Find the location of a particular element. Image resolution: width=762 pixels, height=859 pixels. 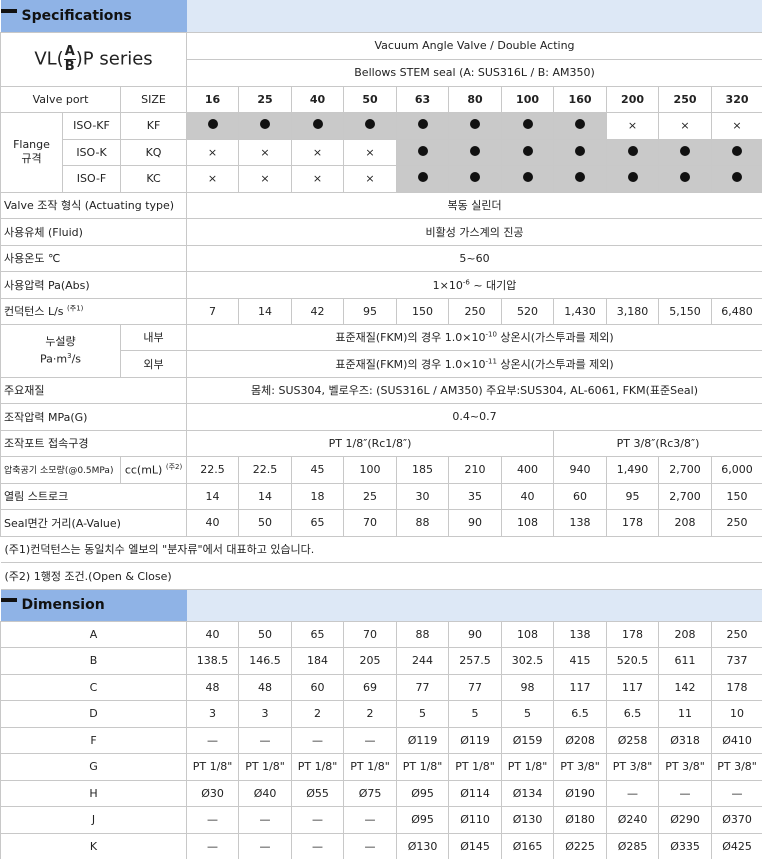

stroke-cell: 18 is located at coordinates (318, 496).